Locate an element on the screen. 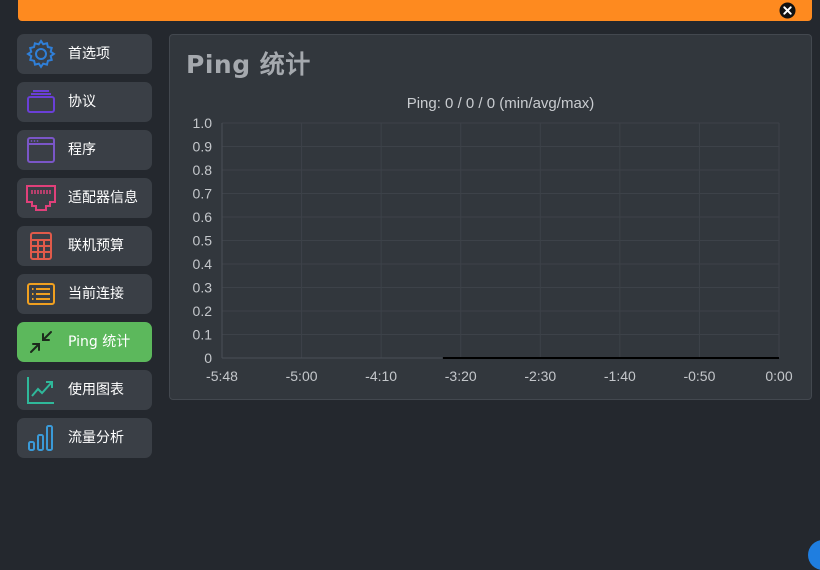 The image size is (820, 570). y-tick-label: 0.3 is located at coordinates (203, 288).